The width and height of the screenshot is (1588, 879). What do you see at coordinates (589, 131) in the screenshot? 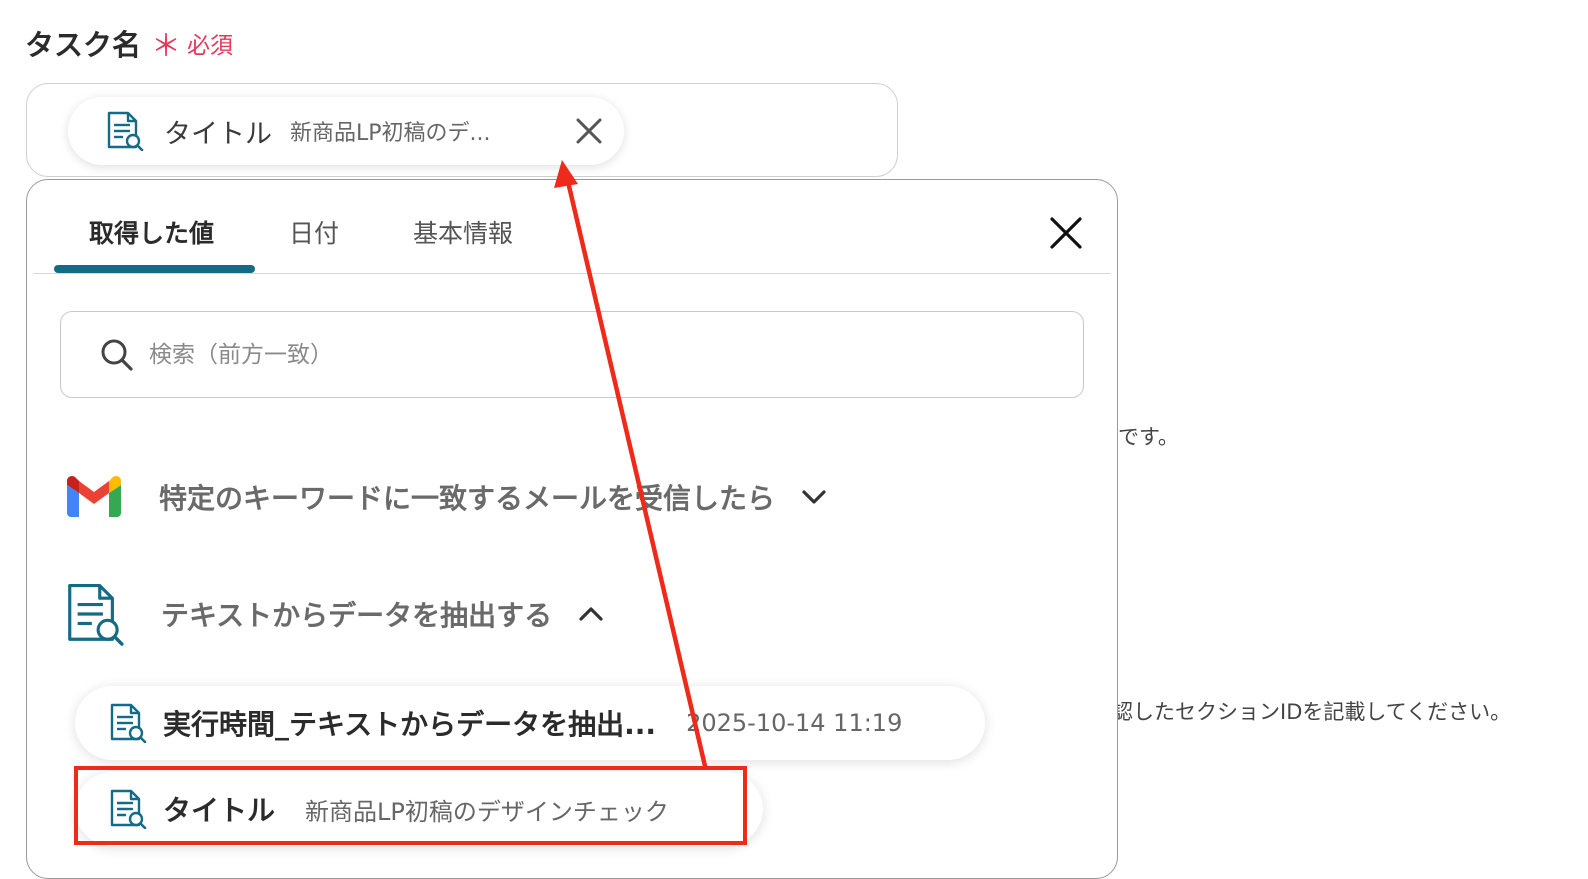
I see `remove-chip-icon` at bounding box center [589, 131].